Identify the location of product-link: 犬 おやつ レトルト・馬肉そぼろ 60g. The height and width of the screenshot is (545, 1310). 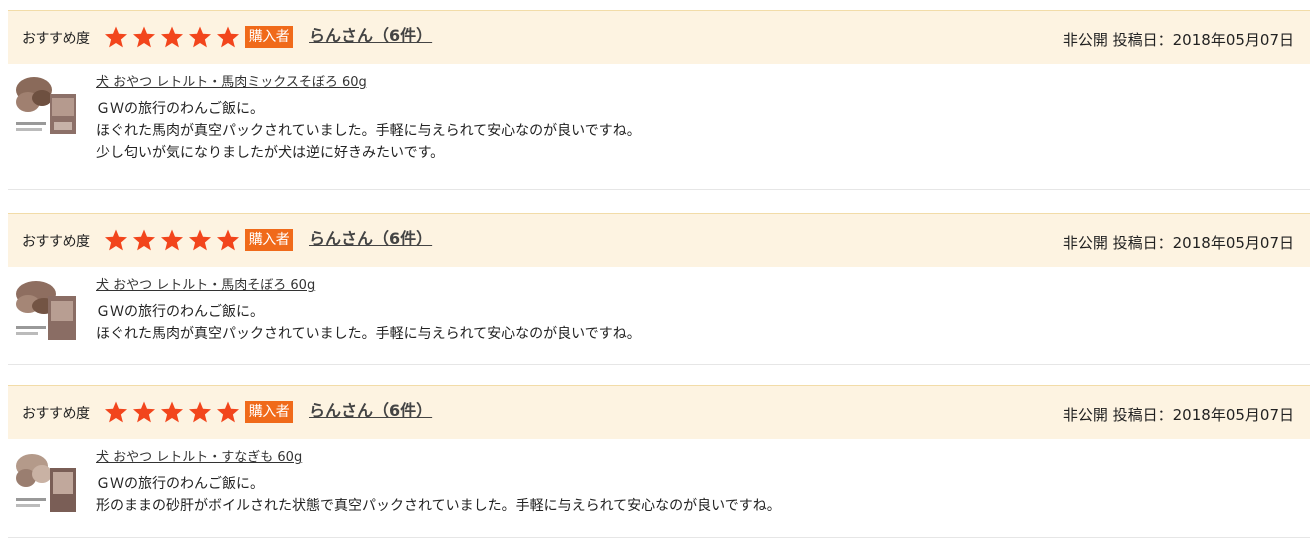
(205, 283).